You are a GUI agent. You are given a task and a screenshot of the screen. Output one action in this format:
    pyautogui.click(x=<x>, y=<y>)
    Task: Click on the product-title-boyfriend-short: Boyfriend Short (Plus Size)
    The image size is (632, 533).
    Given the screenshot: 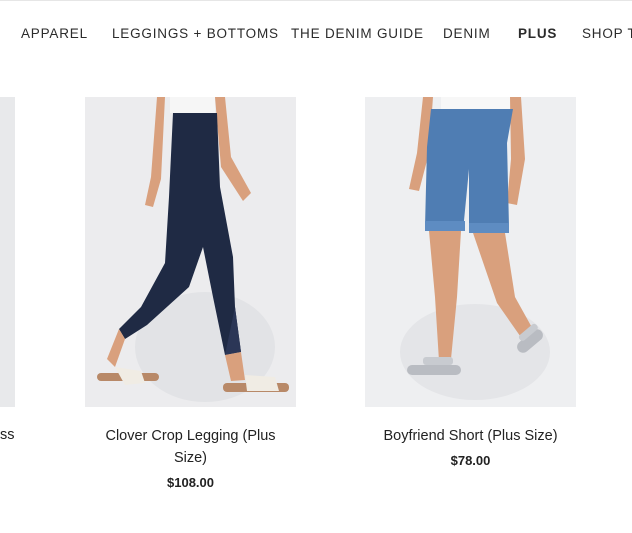 What is the action you would take?
    pyautogui.click(x=470, y=436)
    